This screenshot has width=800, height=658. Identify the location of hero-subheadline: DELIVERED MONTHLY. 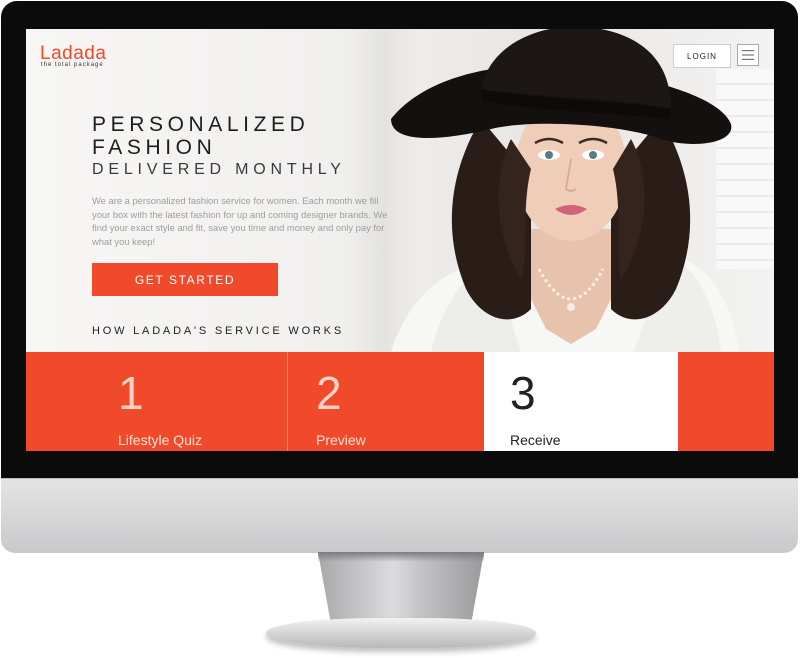
(219, 169).